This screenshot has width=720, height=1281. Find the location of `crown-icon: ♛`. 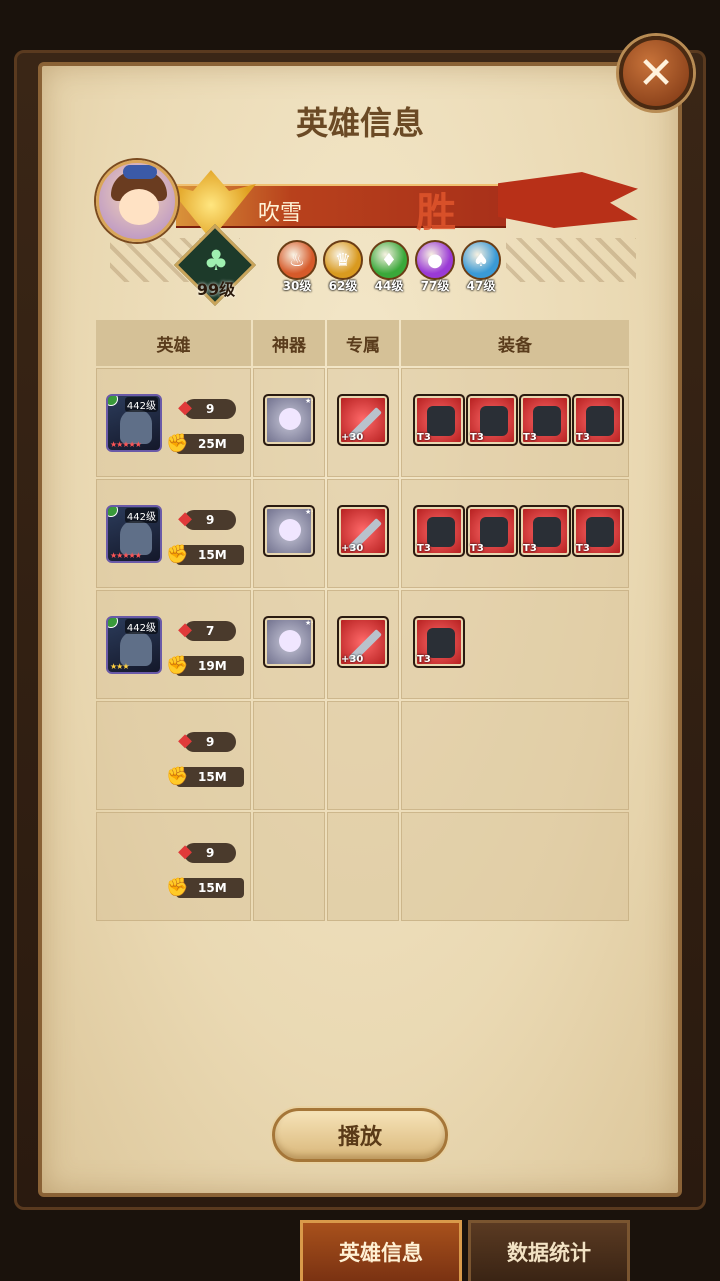

crown-icon: ♛ is located at coordinates (343, 260).